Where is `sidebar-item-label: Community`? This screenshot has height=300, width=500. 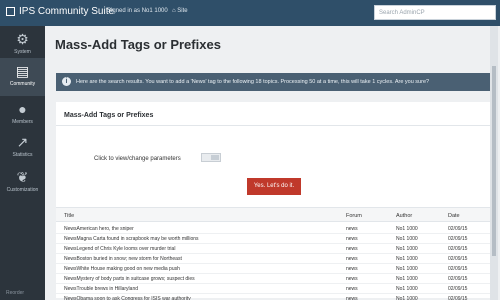
sidebar-item-label: Community is located at coordinates (22, 84).